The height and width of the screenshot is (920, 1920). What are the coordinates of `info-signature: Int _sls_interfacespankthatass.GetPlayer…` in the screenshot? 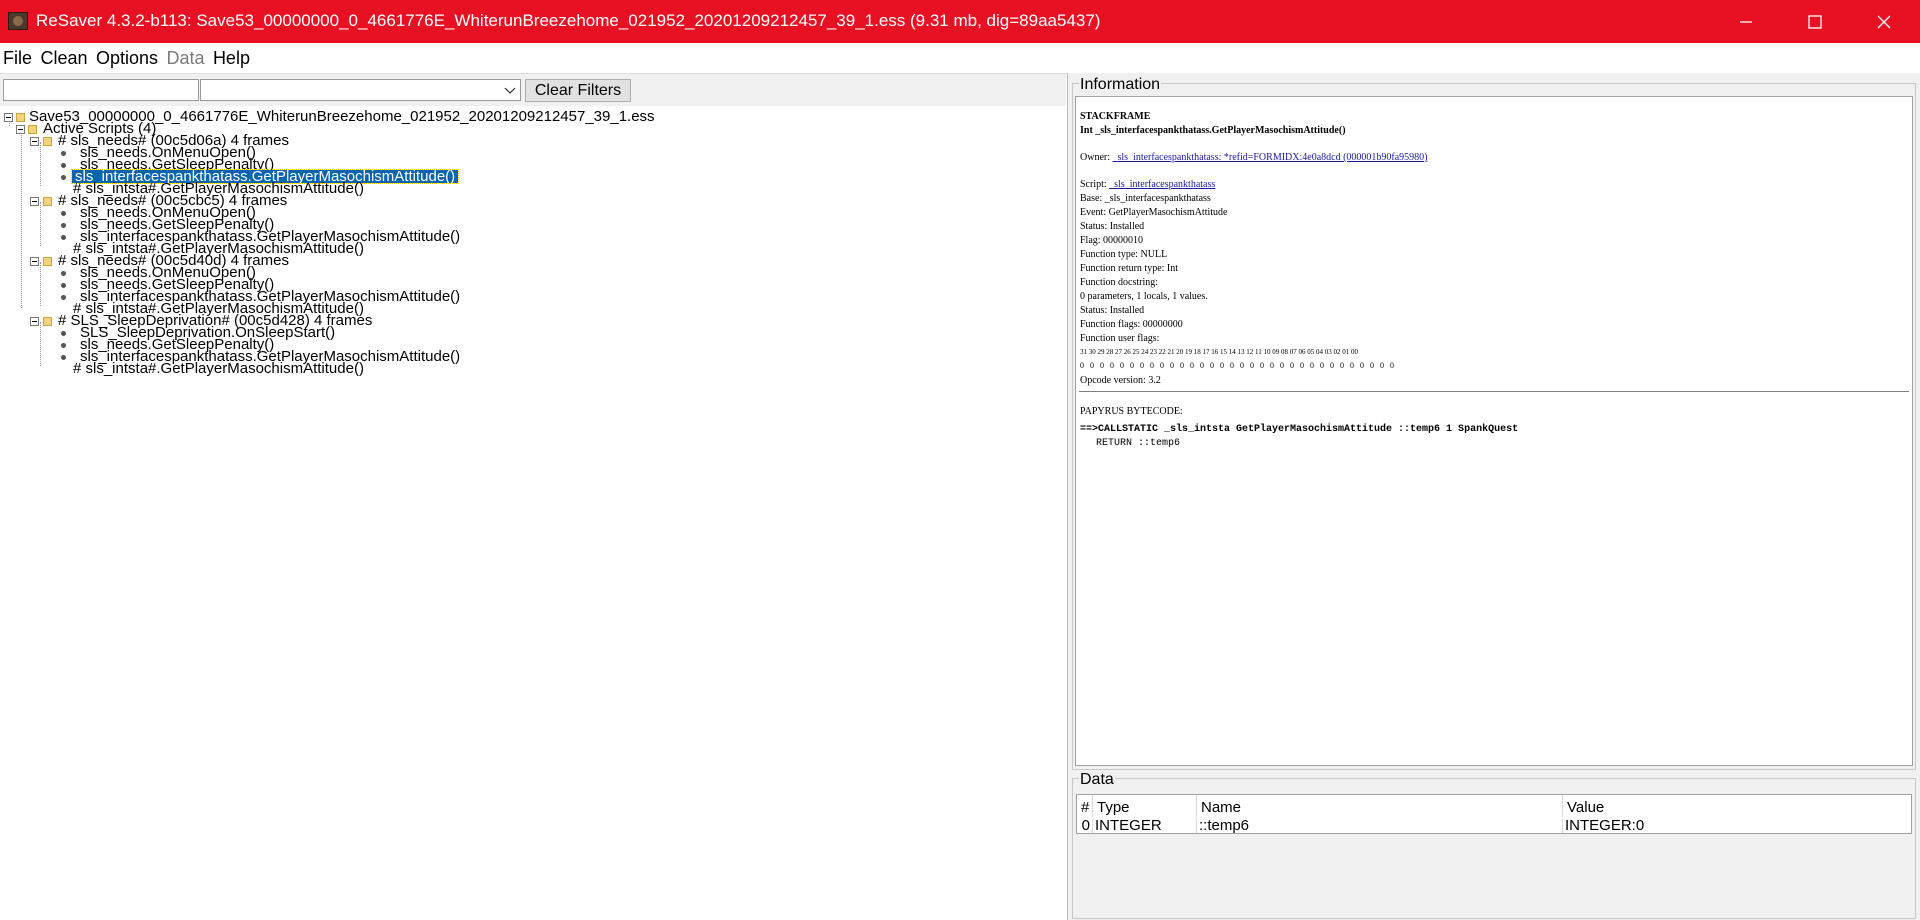 It's located at (1213, 130).